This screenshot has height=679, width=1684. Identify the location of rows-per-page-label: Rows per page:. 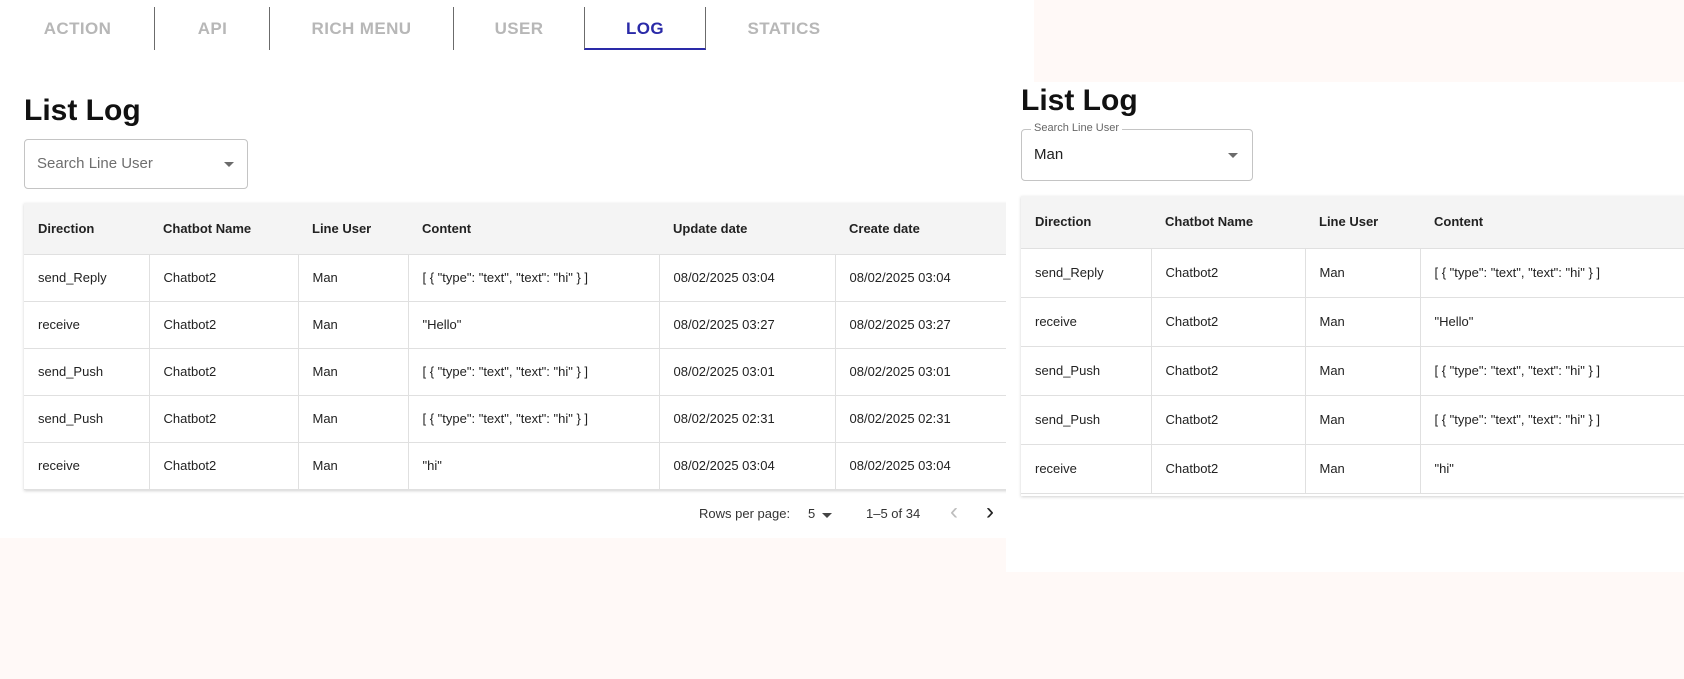
(745, 513).